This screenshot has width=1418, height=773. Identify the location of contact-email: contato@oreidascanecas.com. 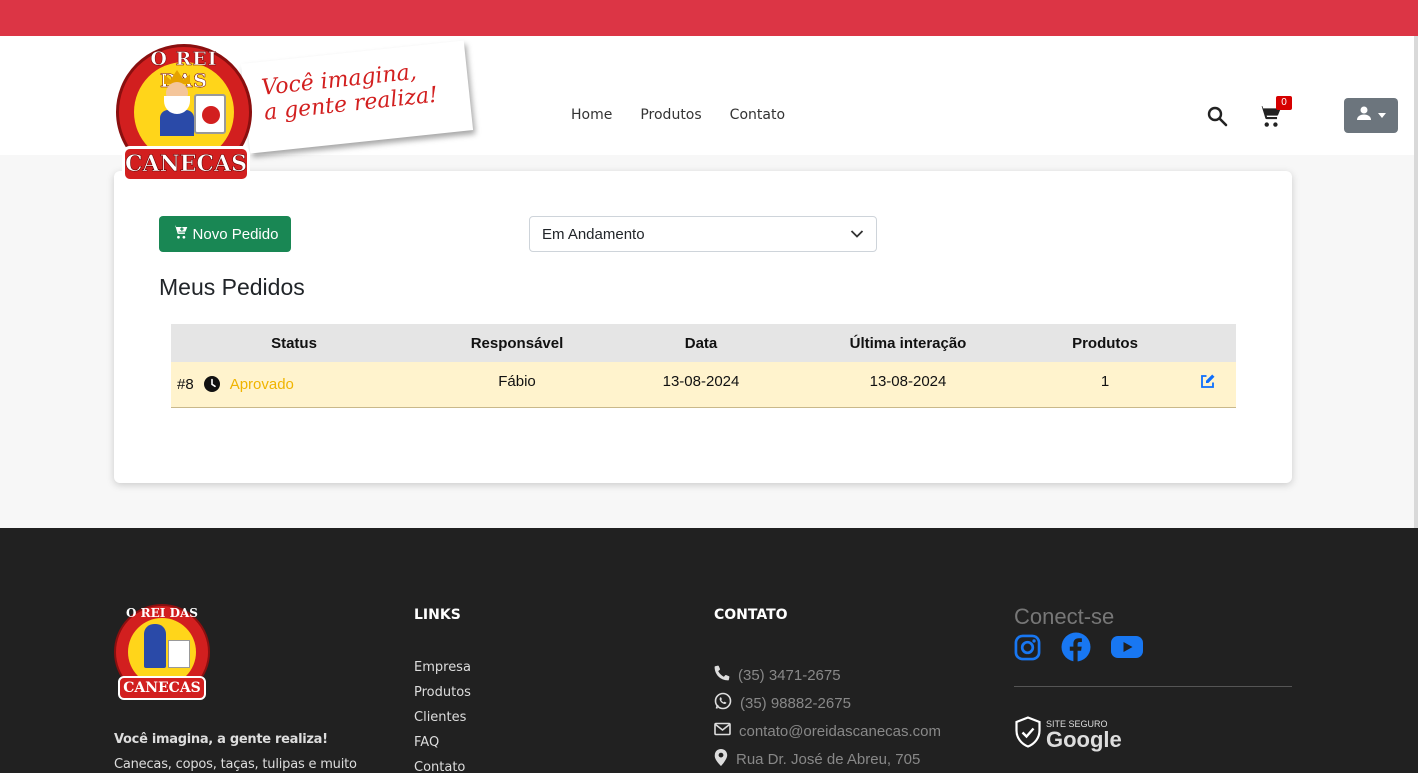
(827, 731).